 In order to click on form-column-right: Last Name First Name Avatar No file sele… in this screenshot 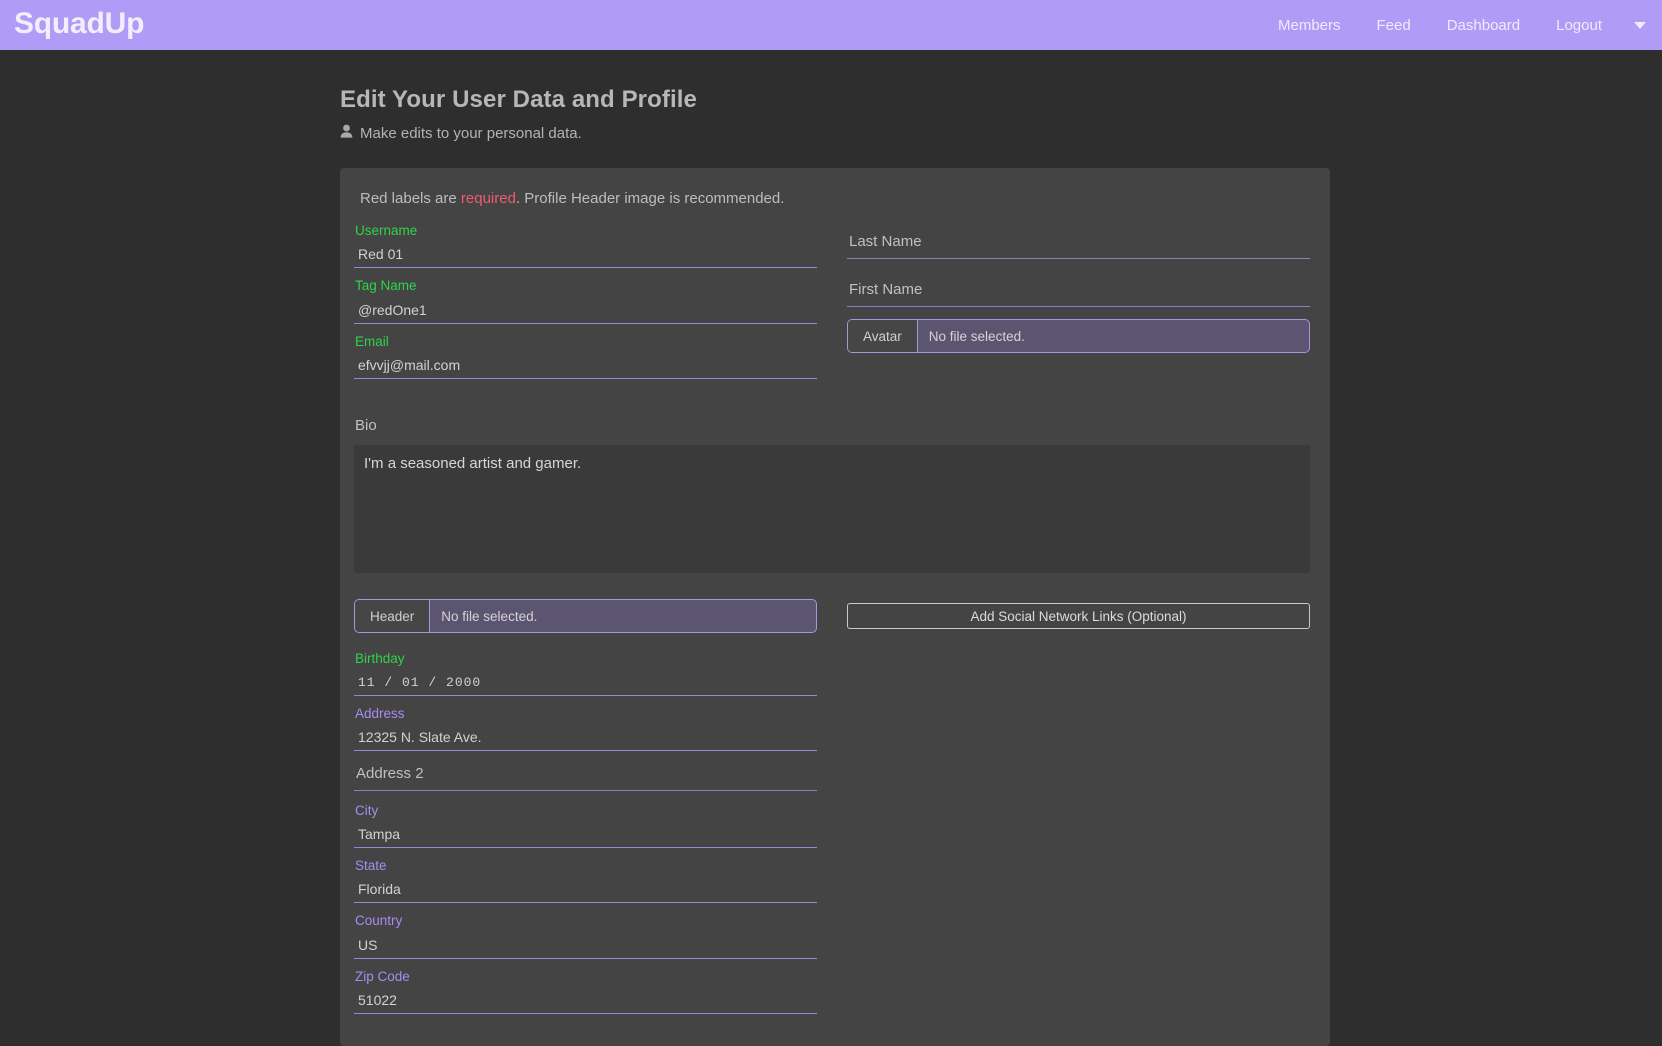, I will do `click(1078, 313)`.